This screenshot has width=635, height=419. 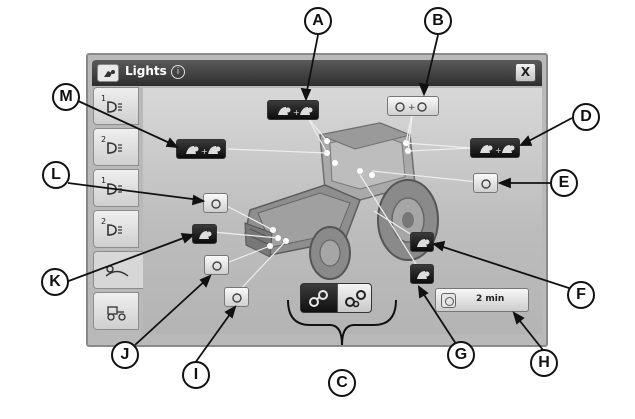 I want to click on callout-e: E, so click(x=564, y=183).